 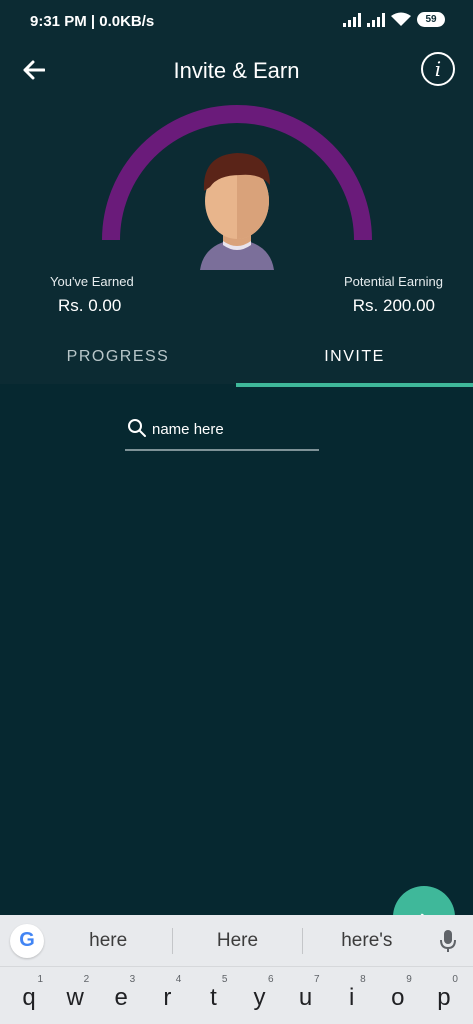 I want to click on suggestion-2: Here, so click(x=237, y=941).